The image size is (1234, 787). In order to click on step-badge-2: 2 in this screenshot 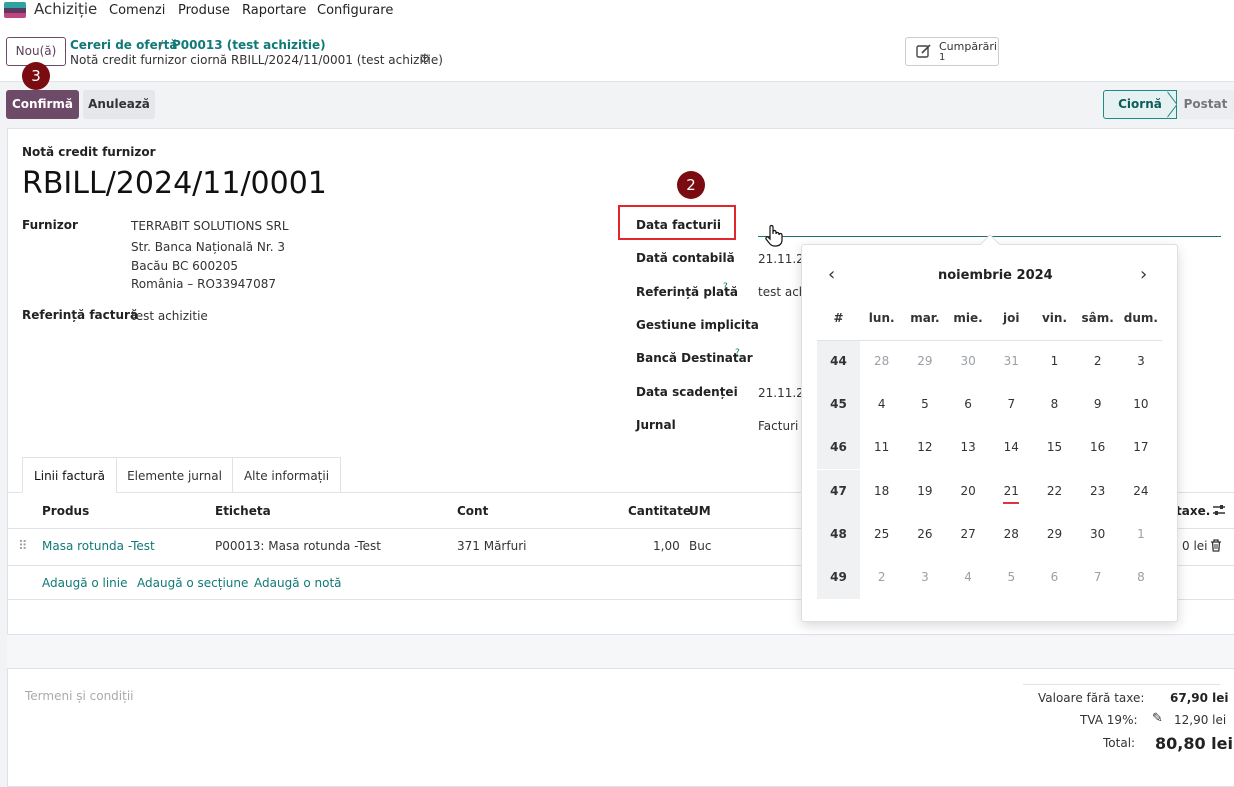, I will do `click(691, 185)`.